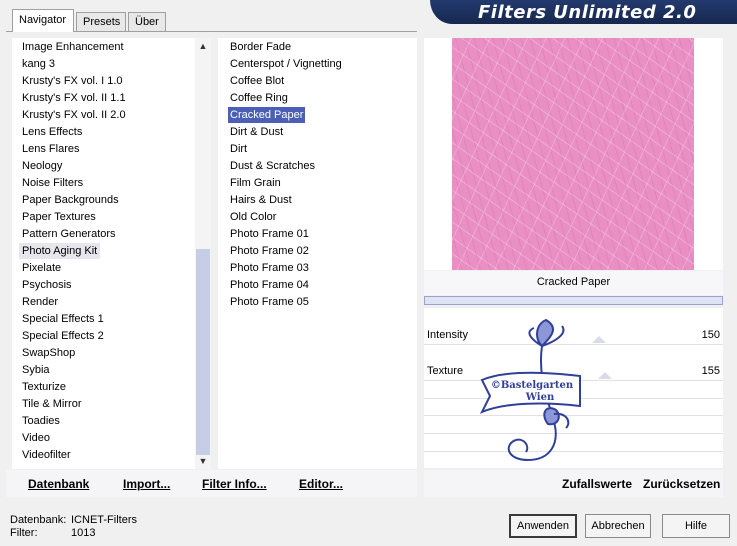 The image size is (737, 546). Describe the element at coordinates (259, 98) in the screenshot. I see `filter-item: Coffee Ring` at that location.